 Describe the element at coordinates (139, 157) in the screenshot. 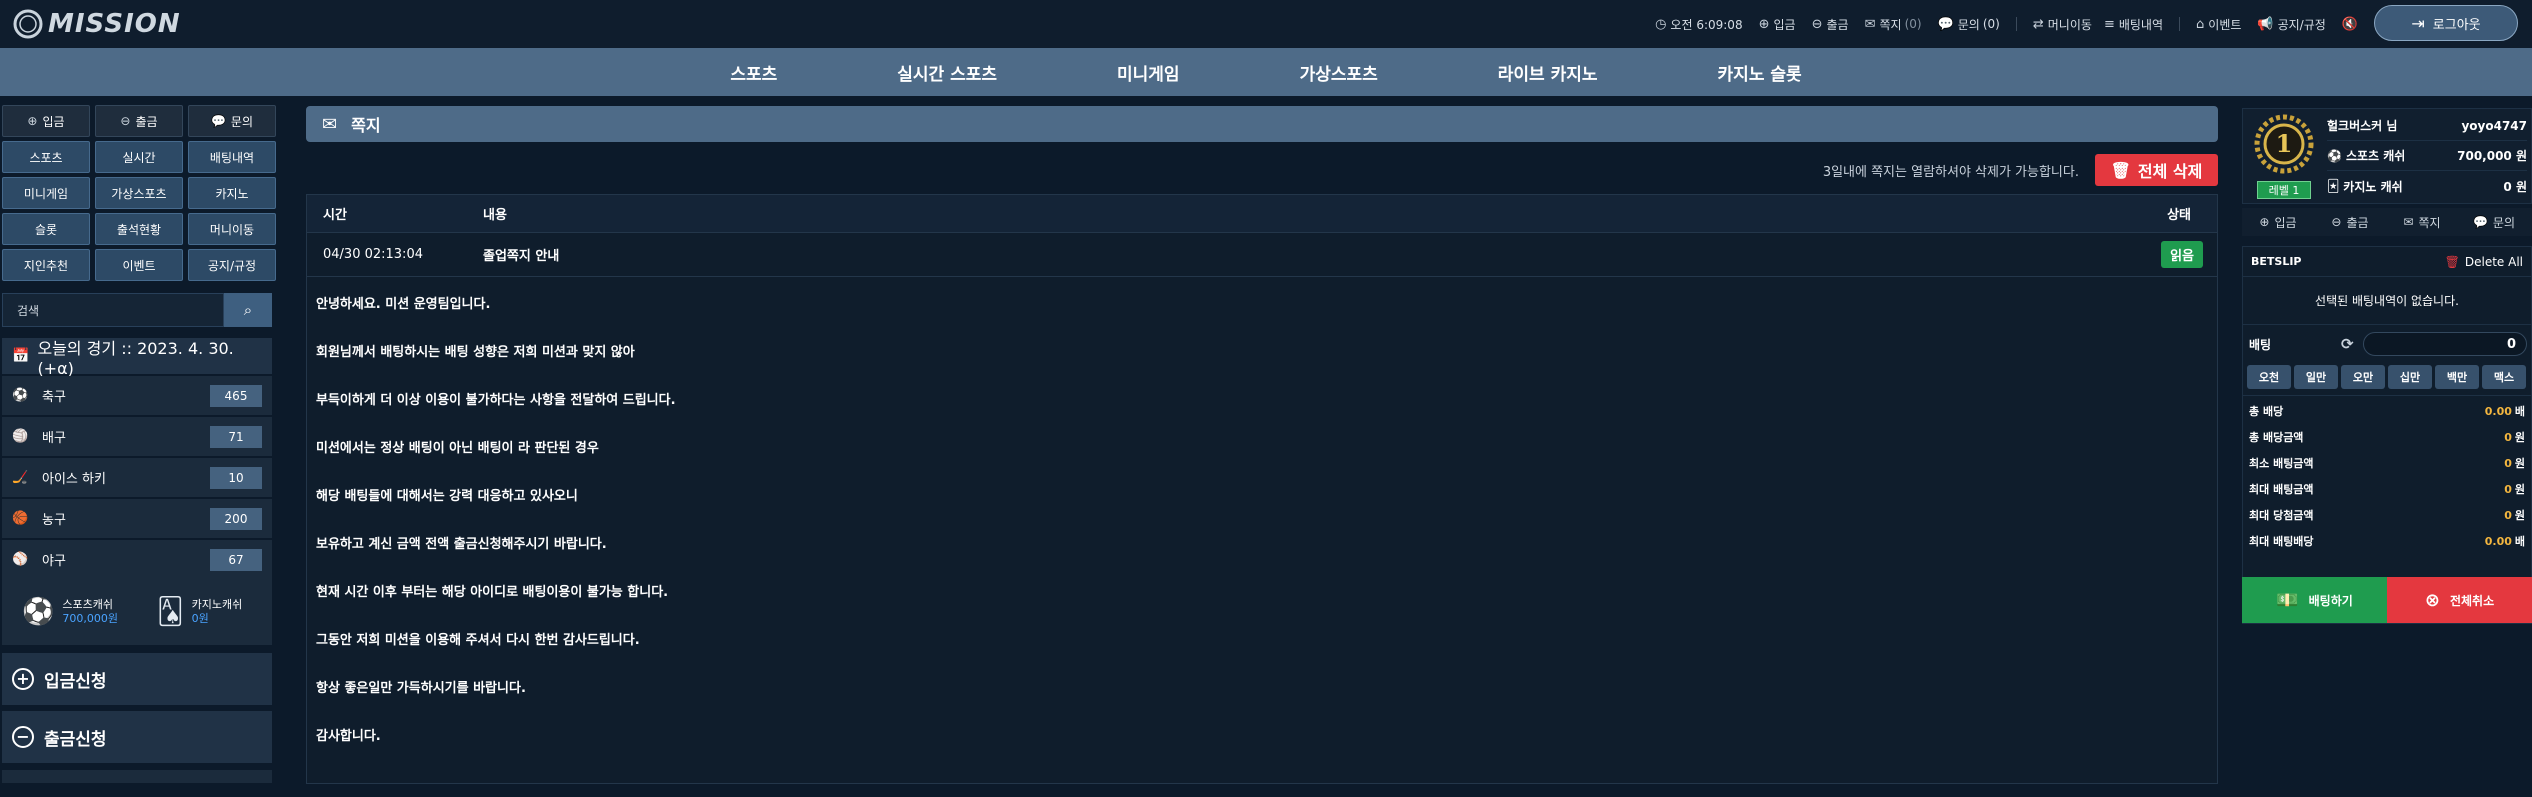

I see `quick-live-button: 실시간` at that location.